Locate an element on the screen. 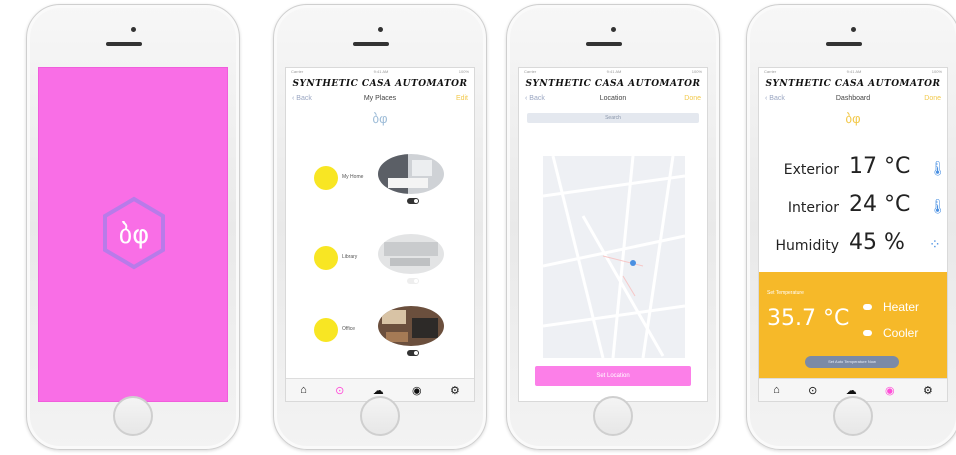  search-input: Search is located at coordinates (613, 118).